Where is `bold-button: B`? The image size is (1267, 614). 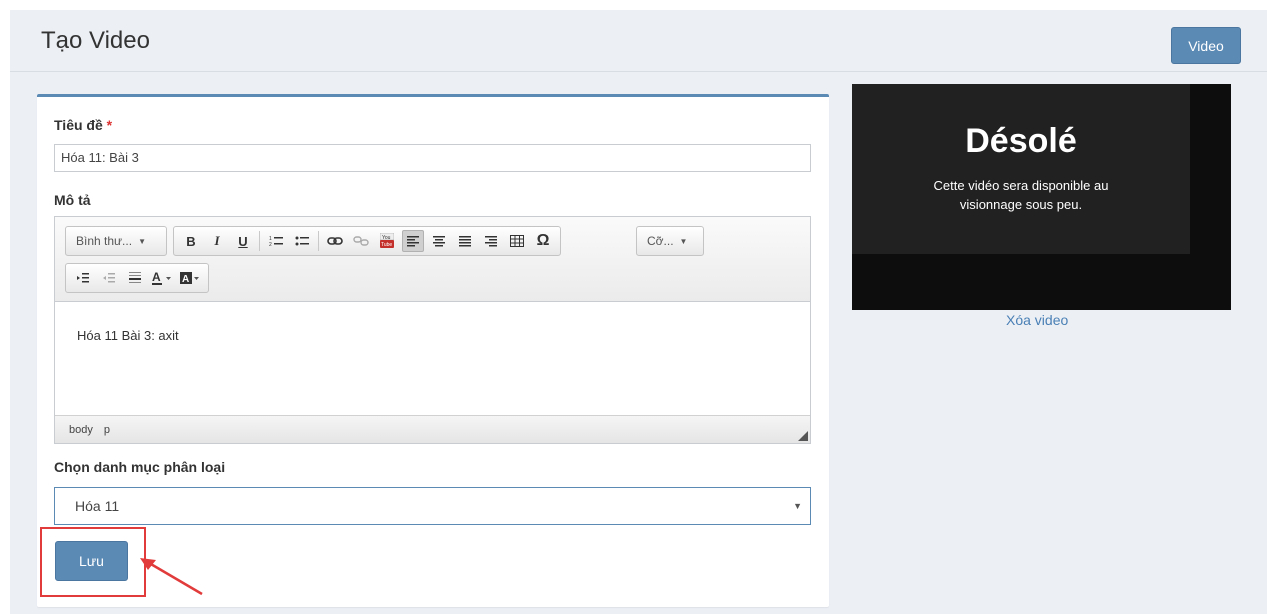 bold-button: B is located at coordinates (191, 241).